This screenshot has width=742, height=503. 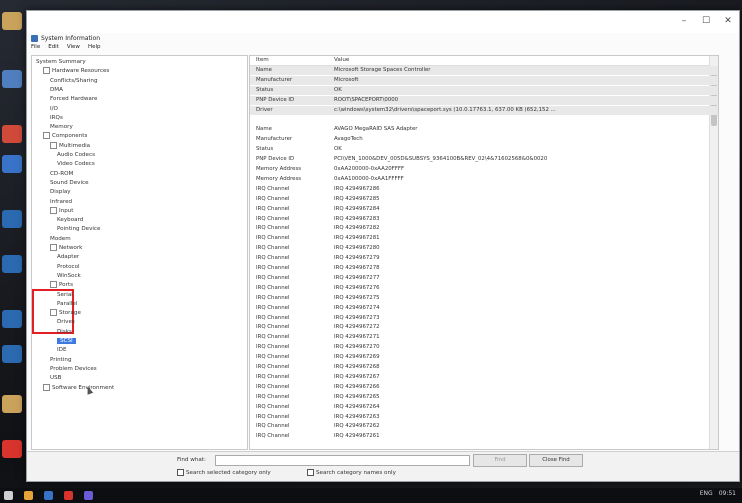 I want to click on list-row: IRQ Channel IRQ 4294967270, so click(x=484, y=347).